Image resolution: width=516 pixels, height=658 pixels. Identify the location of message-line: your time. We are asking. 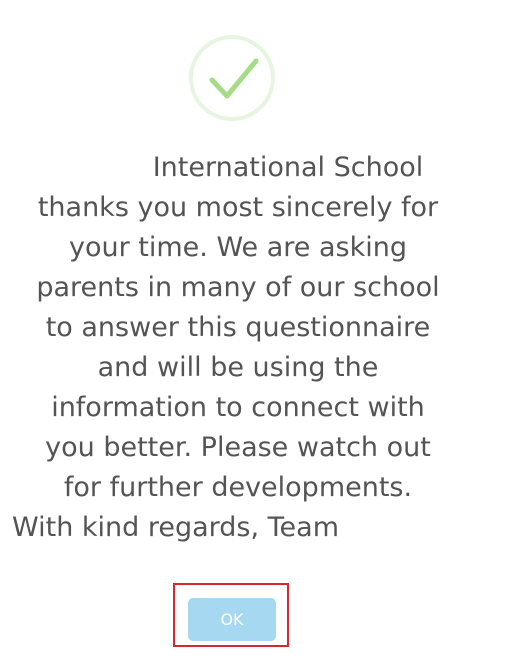
(237, 247).